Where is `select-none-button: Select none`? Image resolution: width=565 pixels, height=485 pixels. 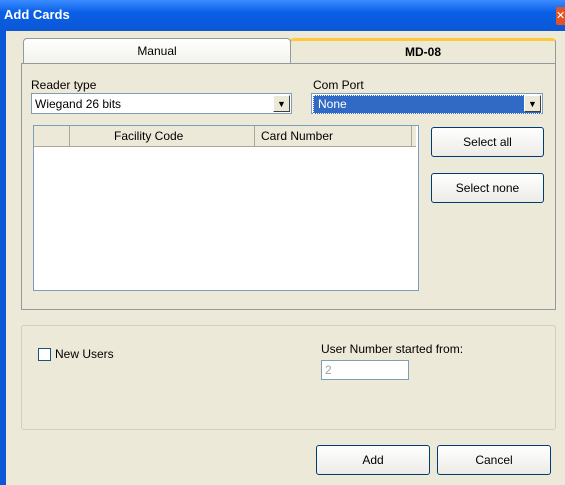 select-none-button: Select none is located at coordinates (487, 188).